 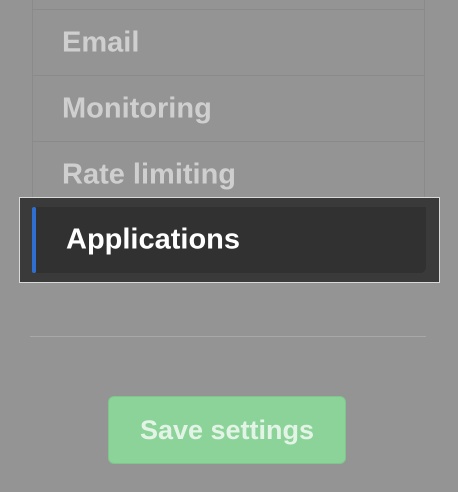 What do you see at coordinates (137, 108) in the screenshot?
I see `sidebar-item-label: Monitoring` at bounding box center [137, 108].